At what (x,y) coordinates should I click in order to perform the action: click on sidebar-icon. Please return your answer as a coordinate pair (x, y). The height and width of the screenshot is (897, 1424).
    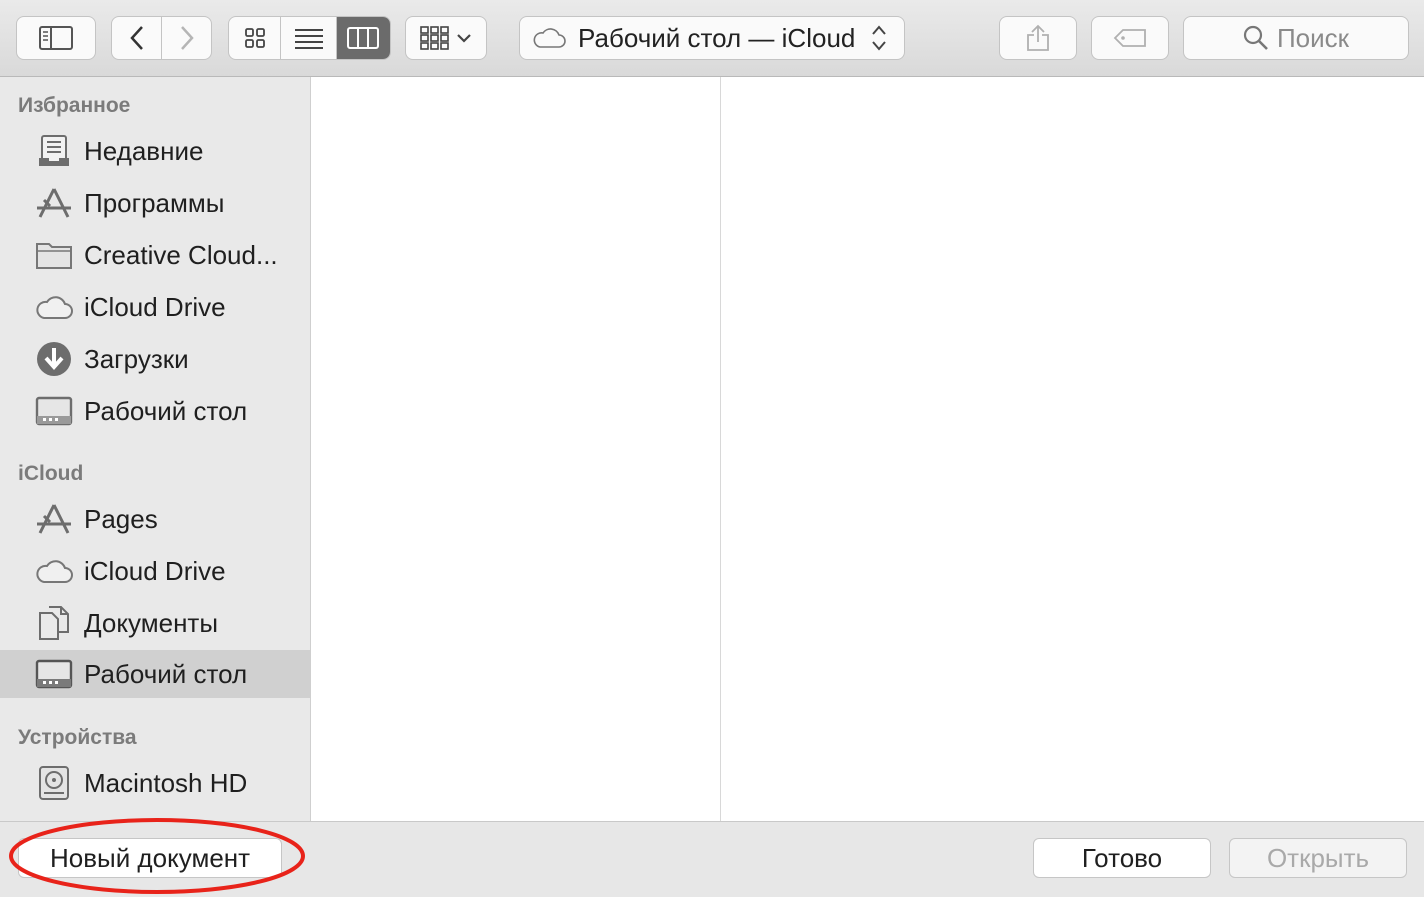
    Looking at the image, I should click on (56, 38).